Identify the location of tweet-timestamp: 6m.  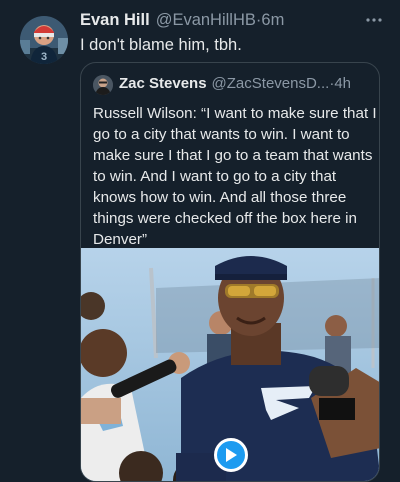
(272, 20).